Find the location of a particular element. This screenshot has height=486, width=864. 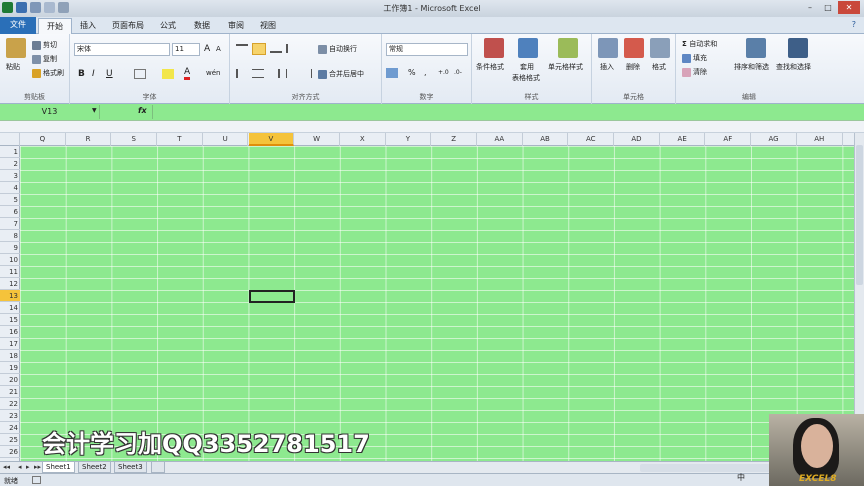

insert-cells-icon is located at coordinates (608, 48).